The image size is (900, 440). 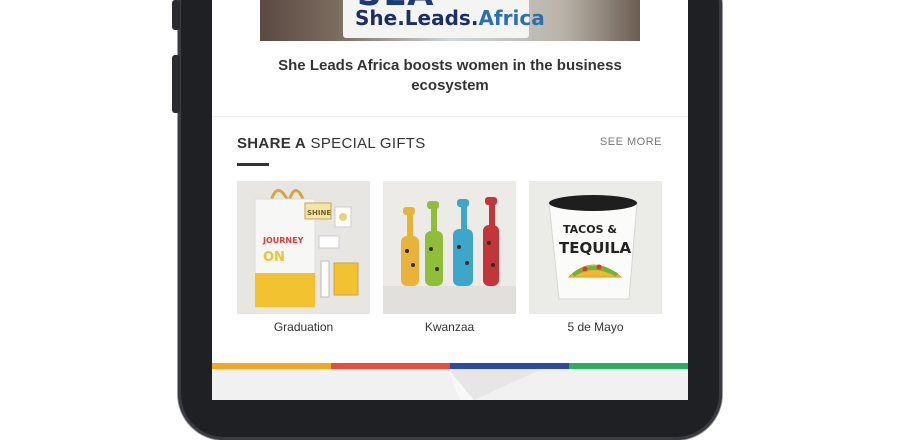 I want to click on hero-brand-text: She.Leads.Africa, so click(x=450, y=18).